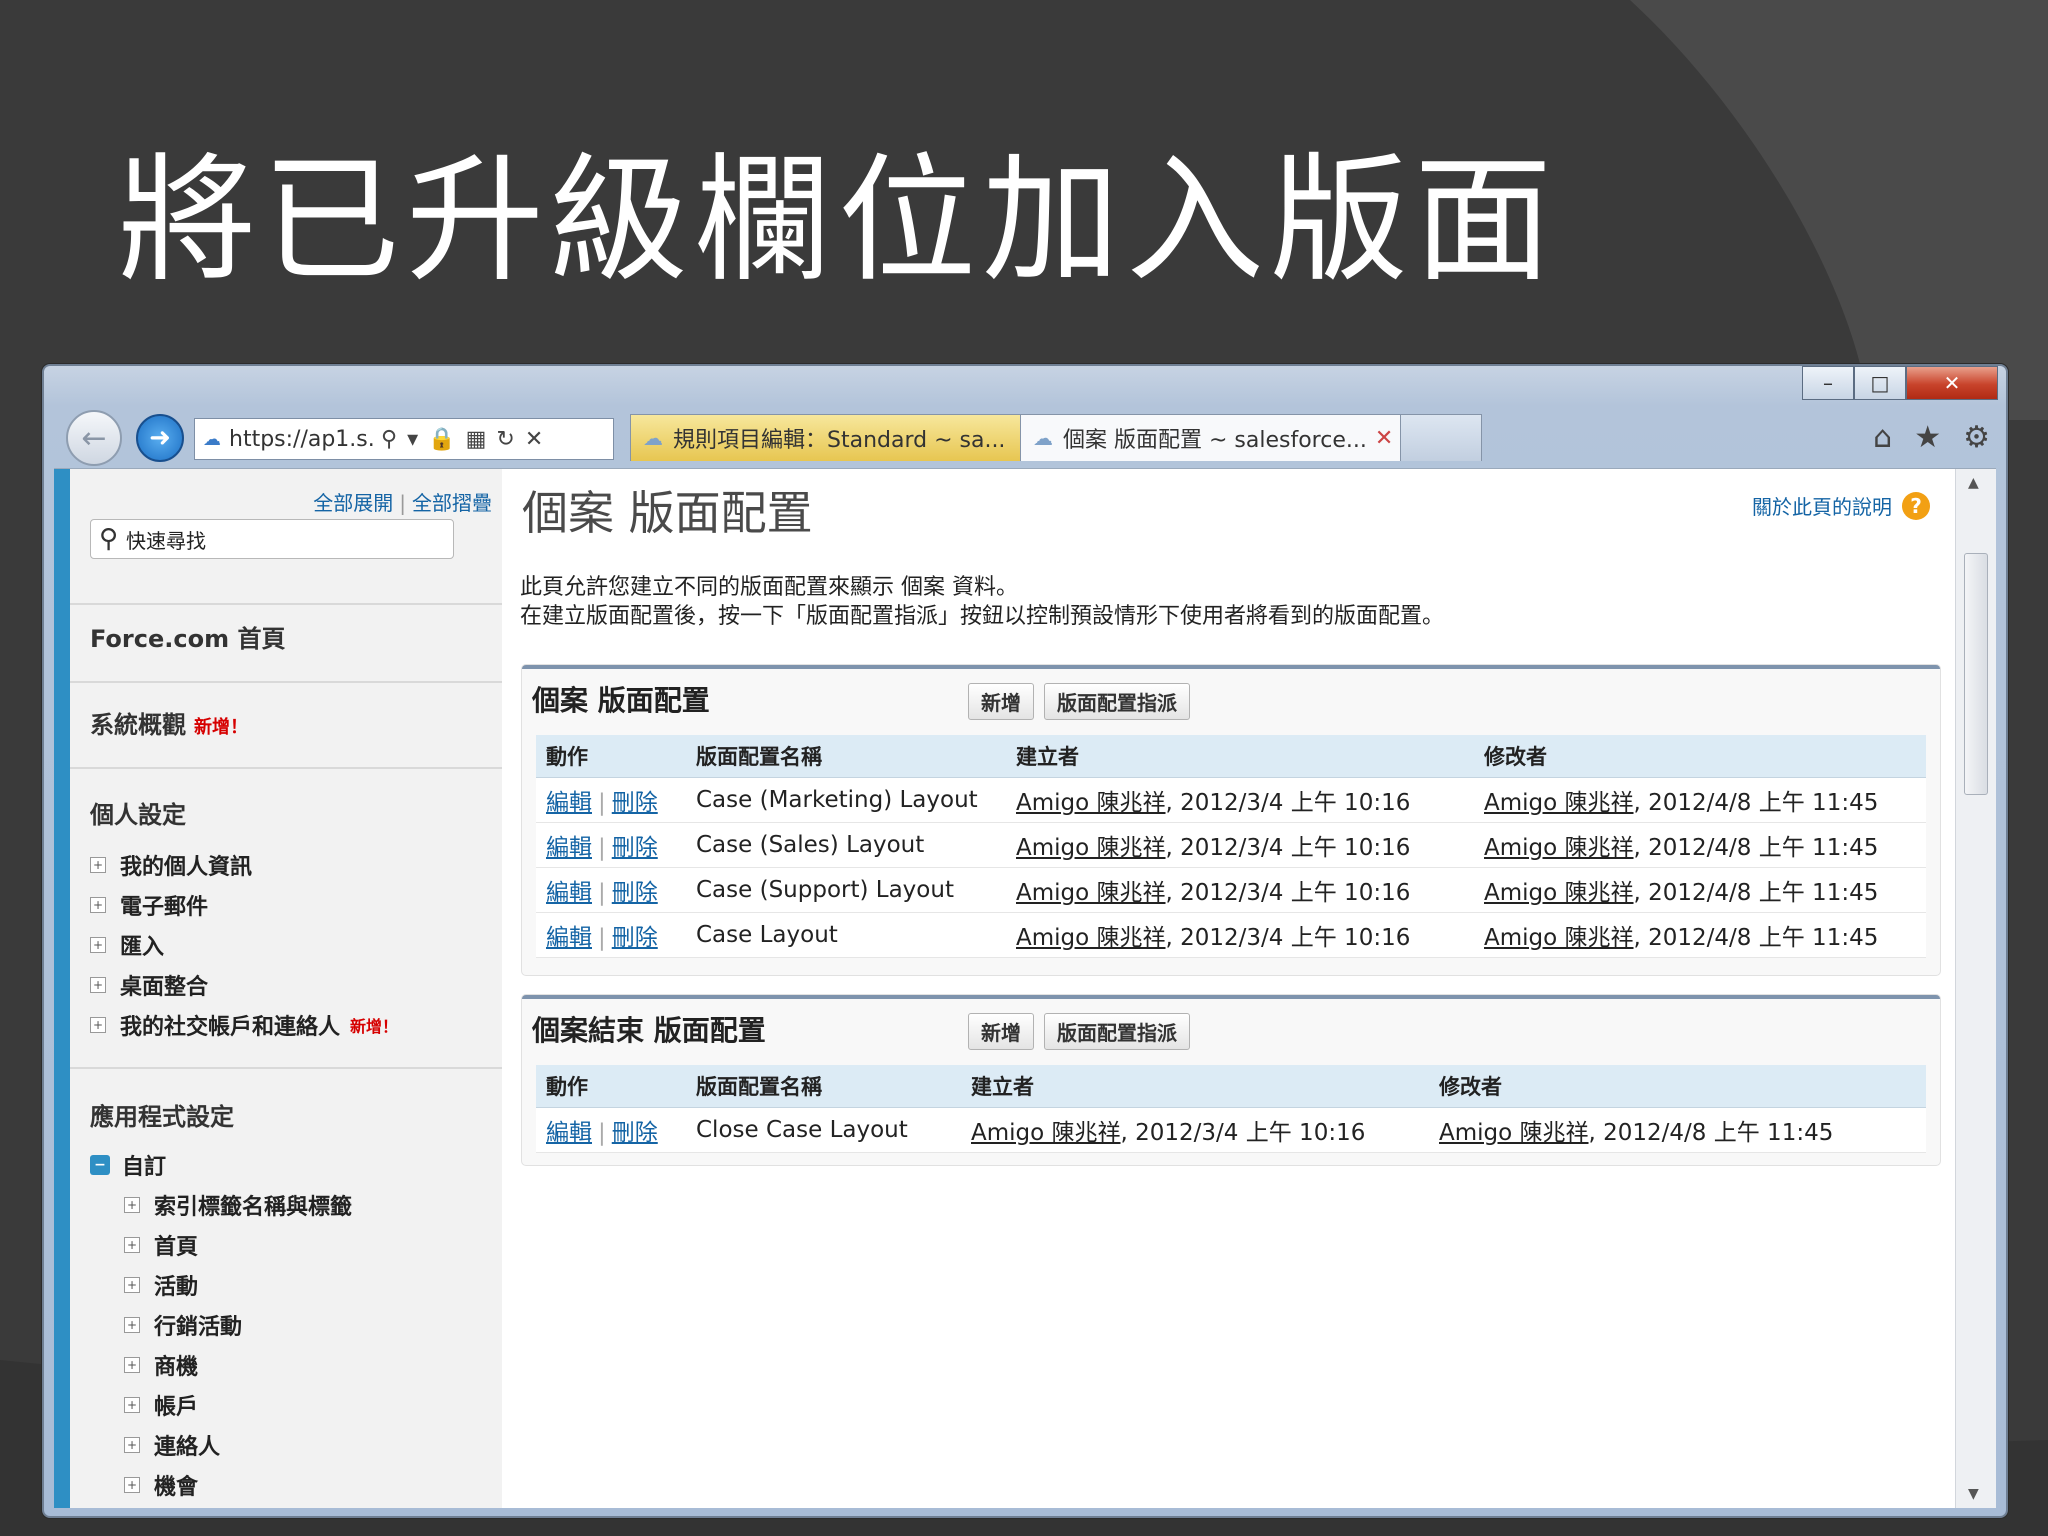  Describe the element at coordinates (164, 987) in the screenshot. I see `sidebar-item-label: 桌面整合` at that location.